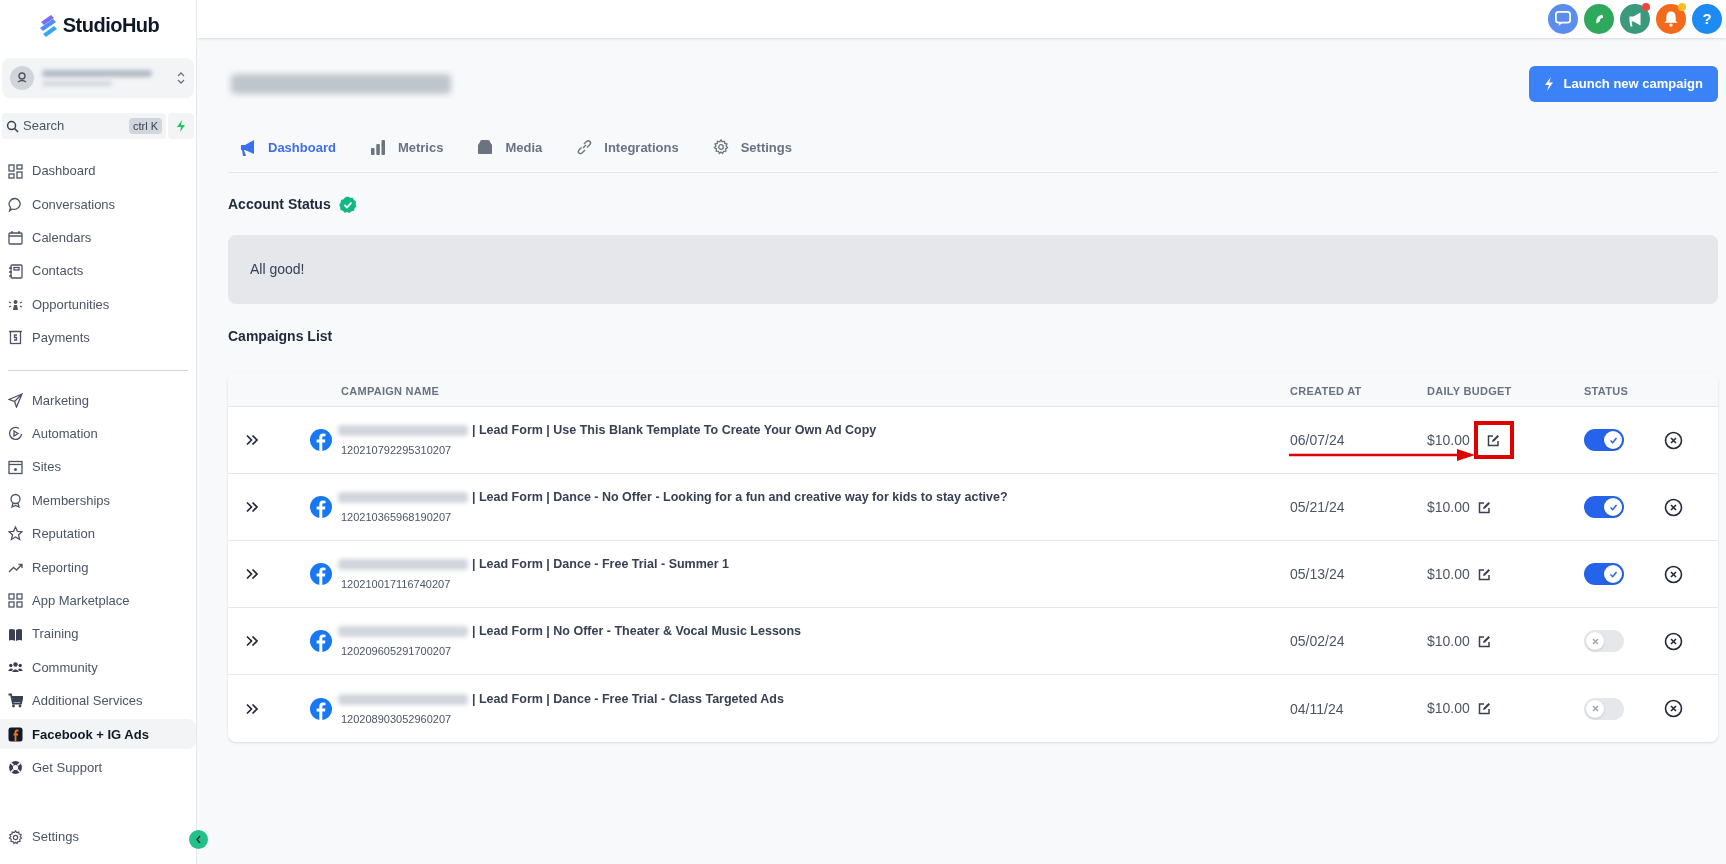 Image resolution: width=1726 pixels, height=864 pixels. Describe the element at coordinates (98, 204) in the screenshot. I see `sidebar-item: Conversations` at that location.